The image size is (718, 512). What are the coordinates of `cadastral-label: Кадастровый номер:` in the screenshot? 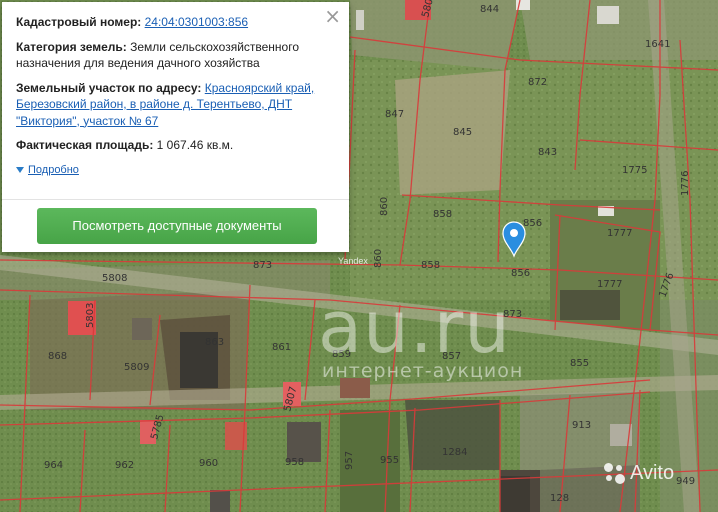 It's located at (79, 22).